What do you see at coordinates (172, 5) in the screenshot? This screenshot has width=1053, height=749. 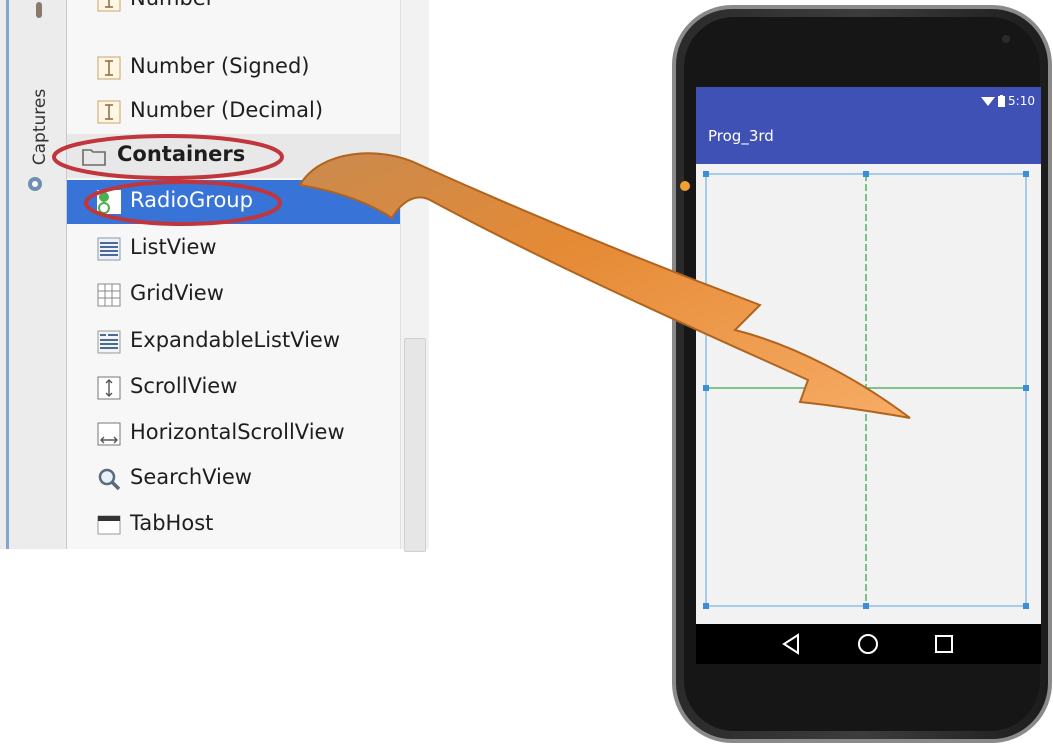 I see `palette-item-label: Number` at bounding box center [172, 5].